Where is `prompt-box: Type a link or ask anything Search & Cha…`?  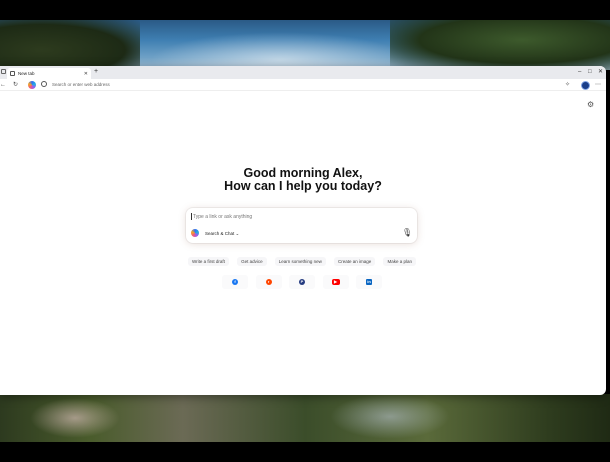 prompt-box: Type a link or ask anything Search & Cha… is located at coordinates (301, 225).